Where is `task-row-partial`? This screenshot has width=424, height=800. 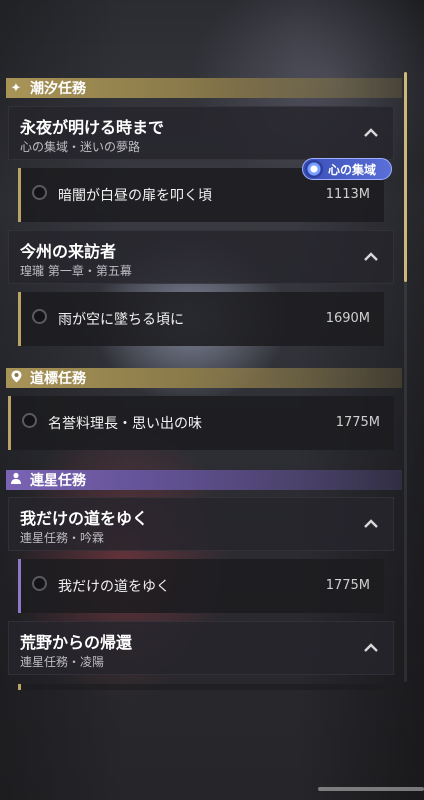 task-row-partial is located at coordinates (201, 687).